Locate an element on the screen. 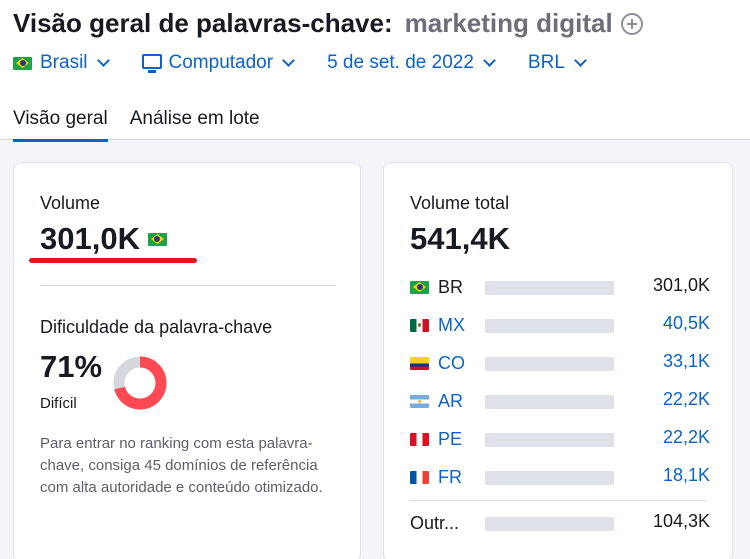 Image resolution: width=750 pixels, height=559 pixels. country-code: FR is located at coordinates (461, 477).